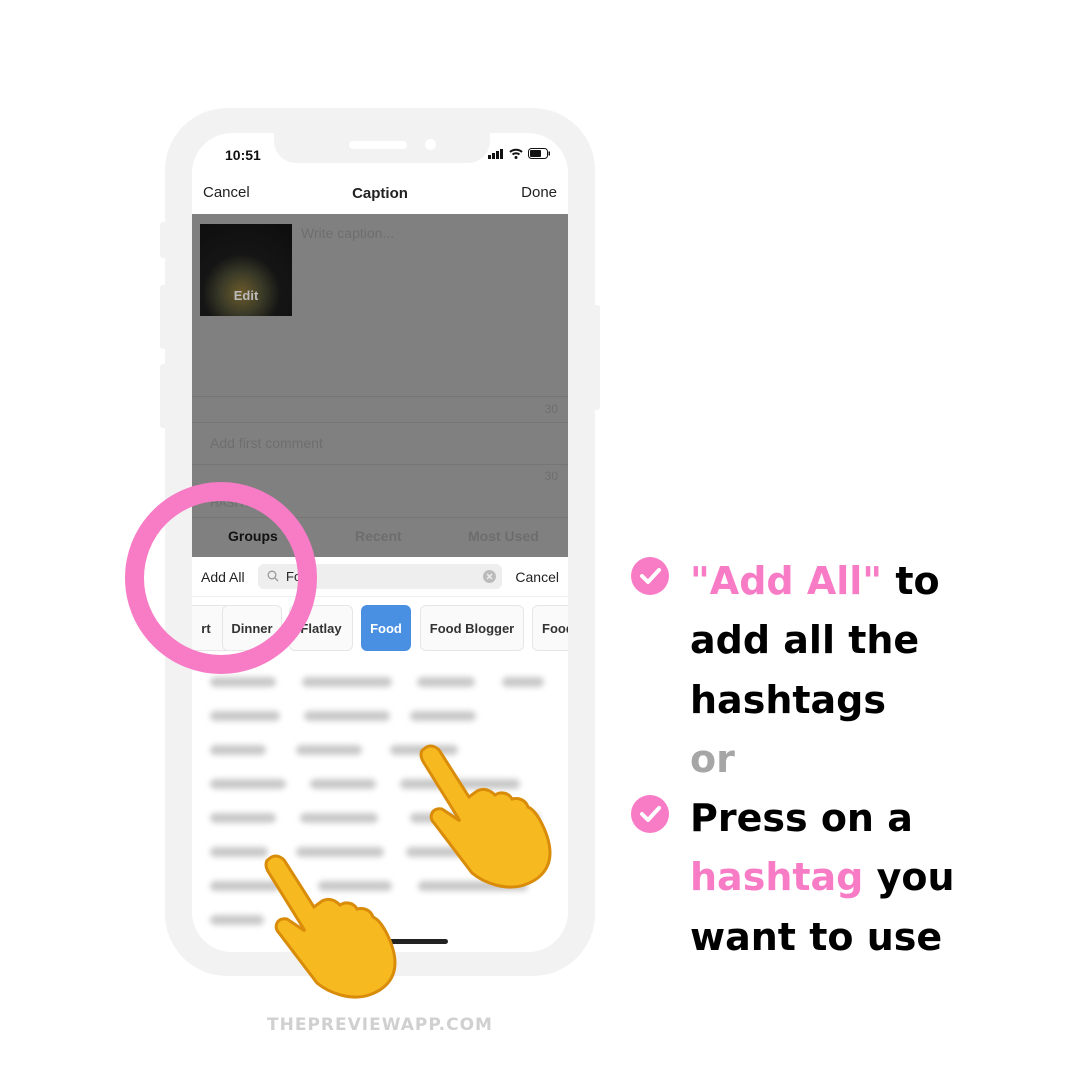  What do you see at coordinates (537, 577) in the screenshot?
I see `search-cancel-button: Cancel` at bounding box center [537, 577].